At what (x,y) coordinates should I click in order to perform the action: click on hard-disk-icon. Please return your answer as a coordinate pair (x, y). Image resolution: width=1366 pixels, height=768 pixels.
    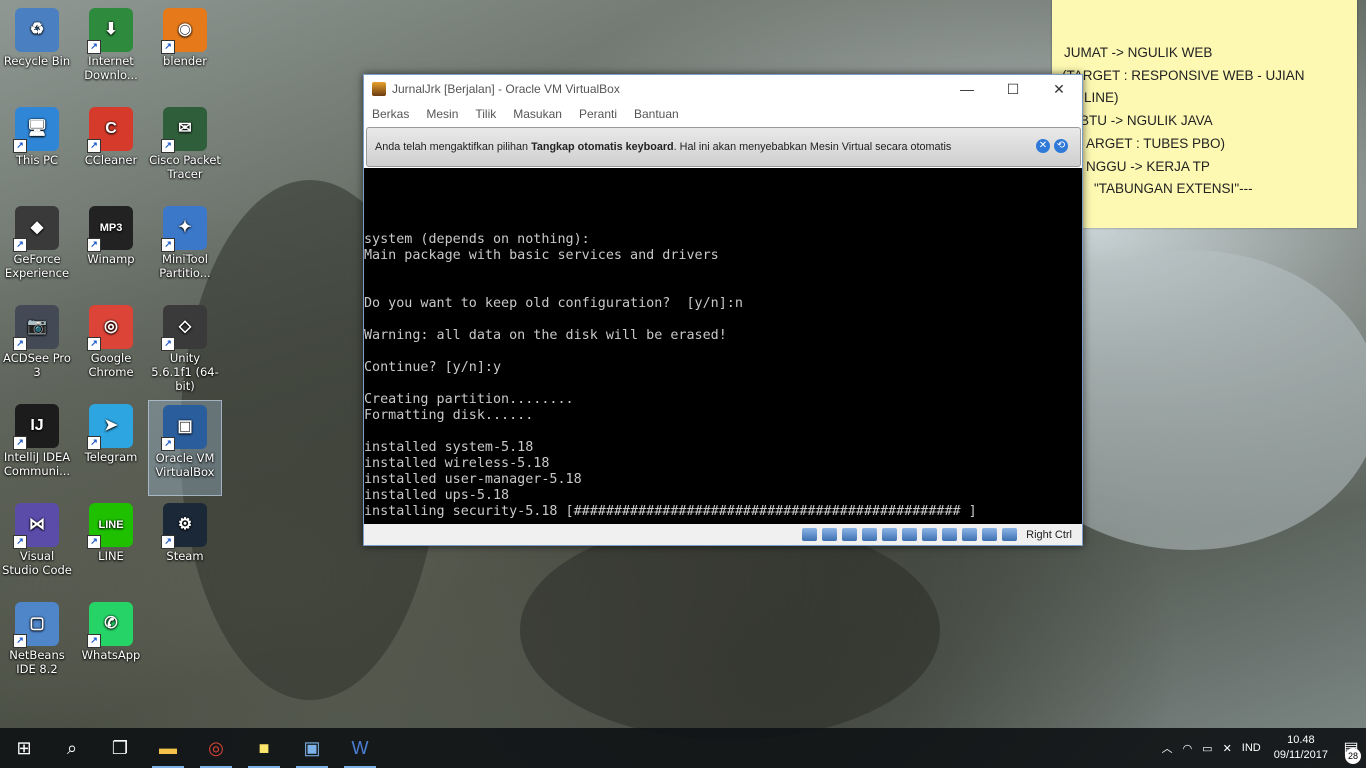
    Looking at the image, I should click on (810, 534).